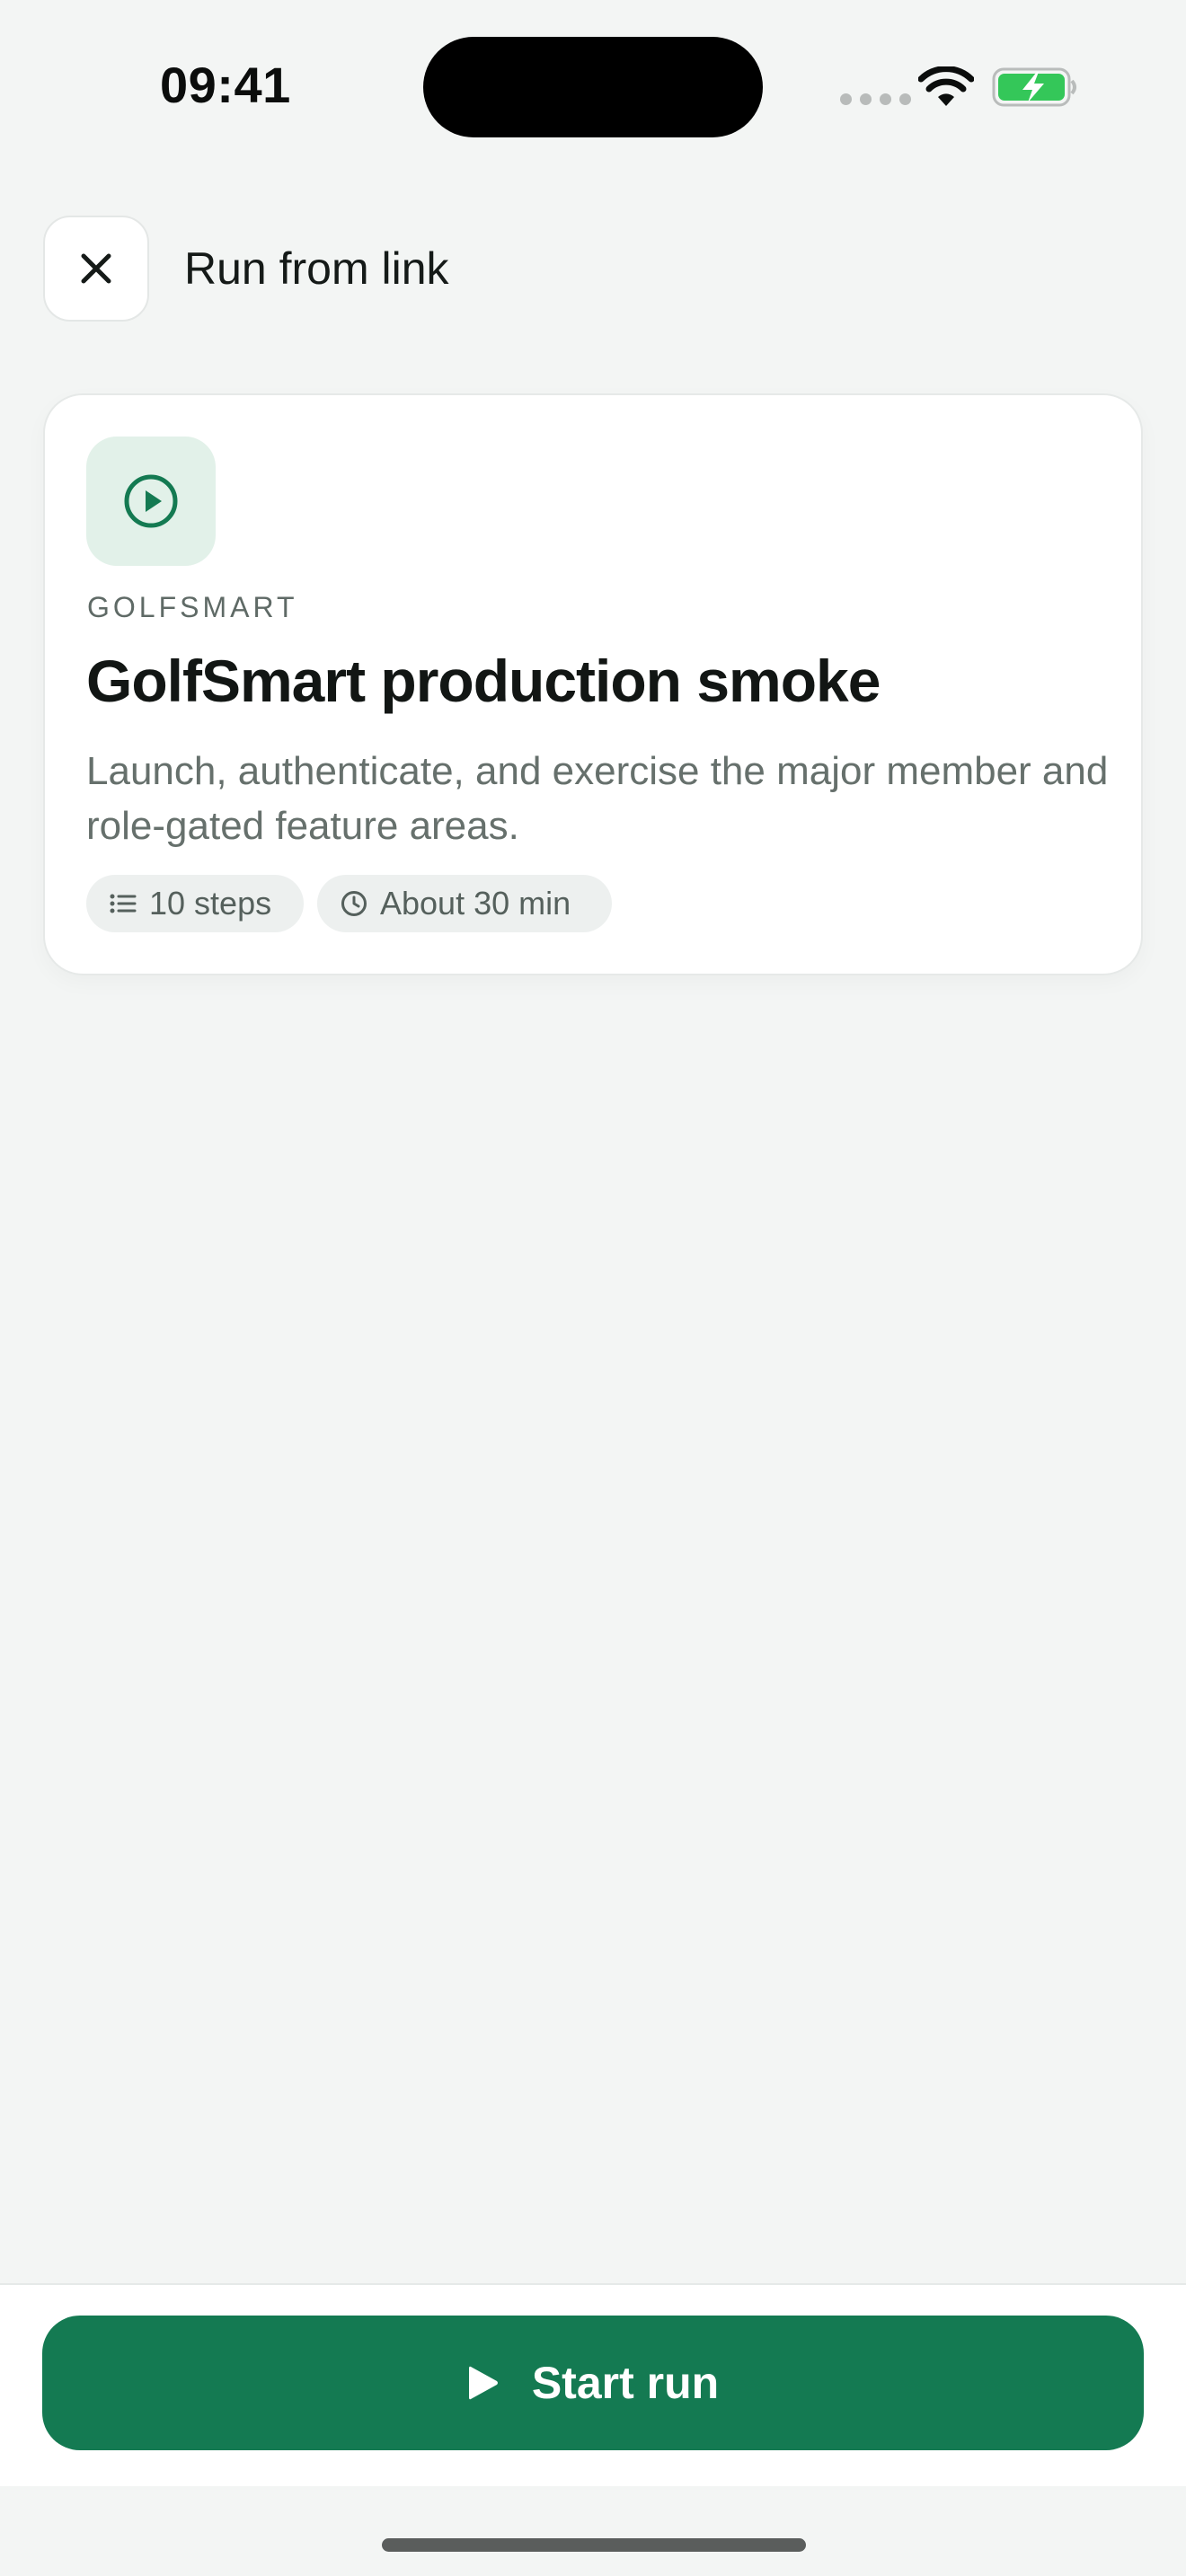  What do you see at coordinates (483, 681) in the screenshot?
I see `flow-title: GolfSmart production smoke` at bounding box center [483, 681].